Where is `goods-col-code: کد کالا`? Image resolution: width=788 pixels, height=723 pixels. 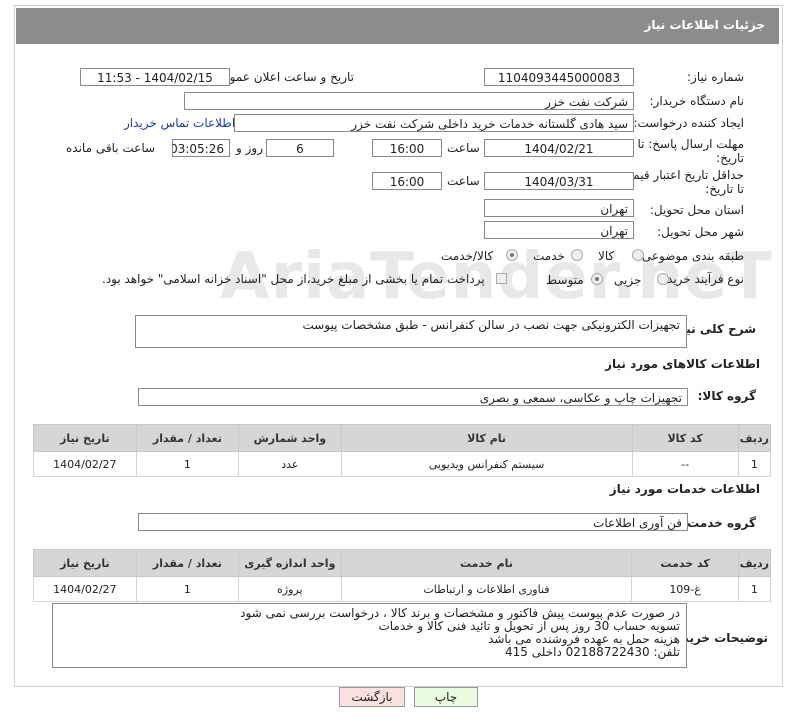
goods-col-code: کد کالا is located at coordinates (685, 438).